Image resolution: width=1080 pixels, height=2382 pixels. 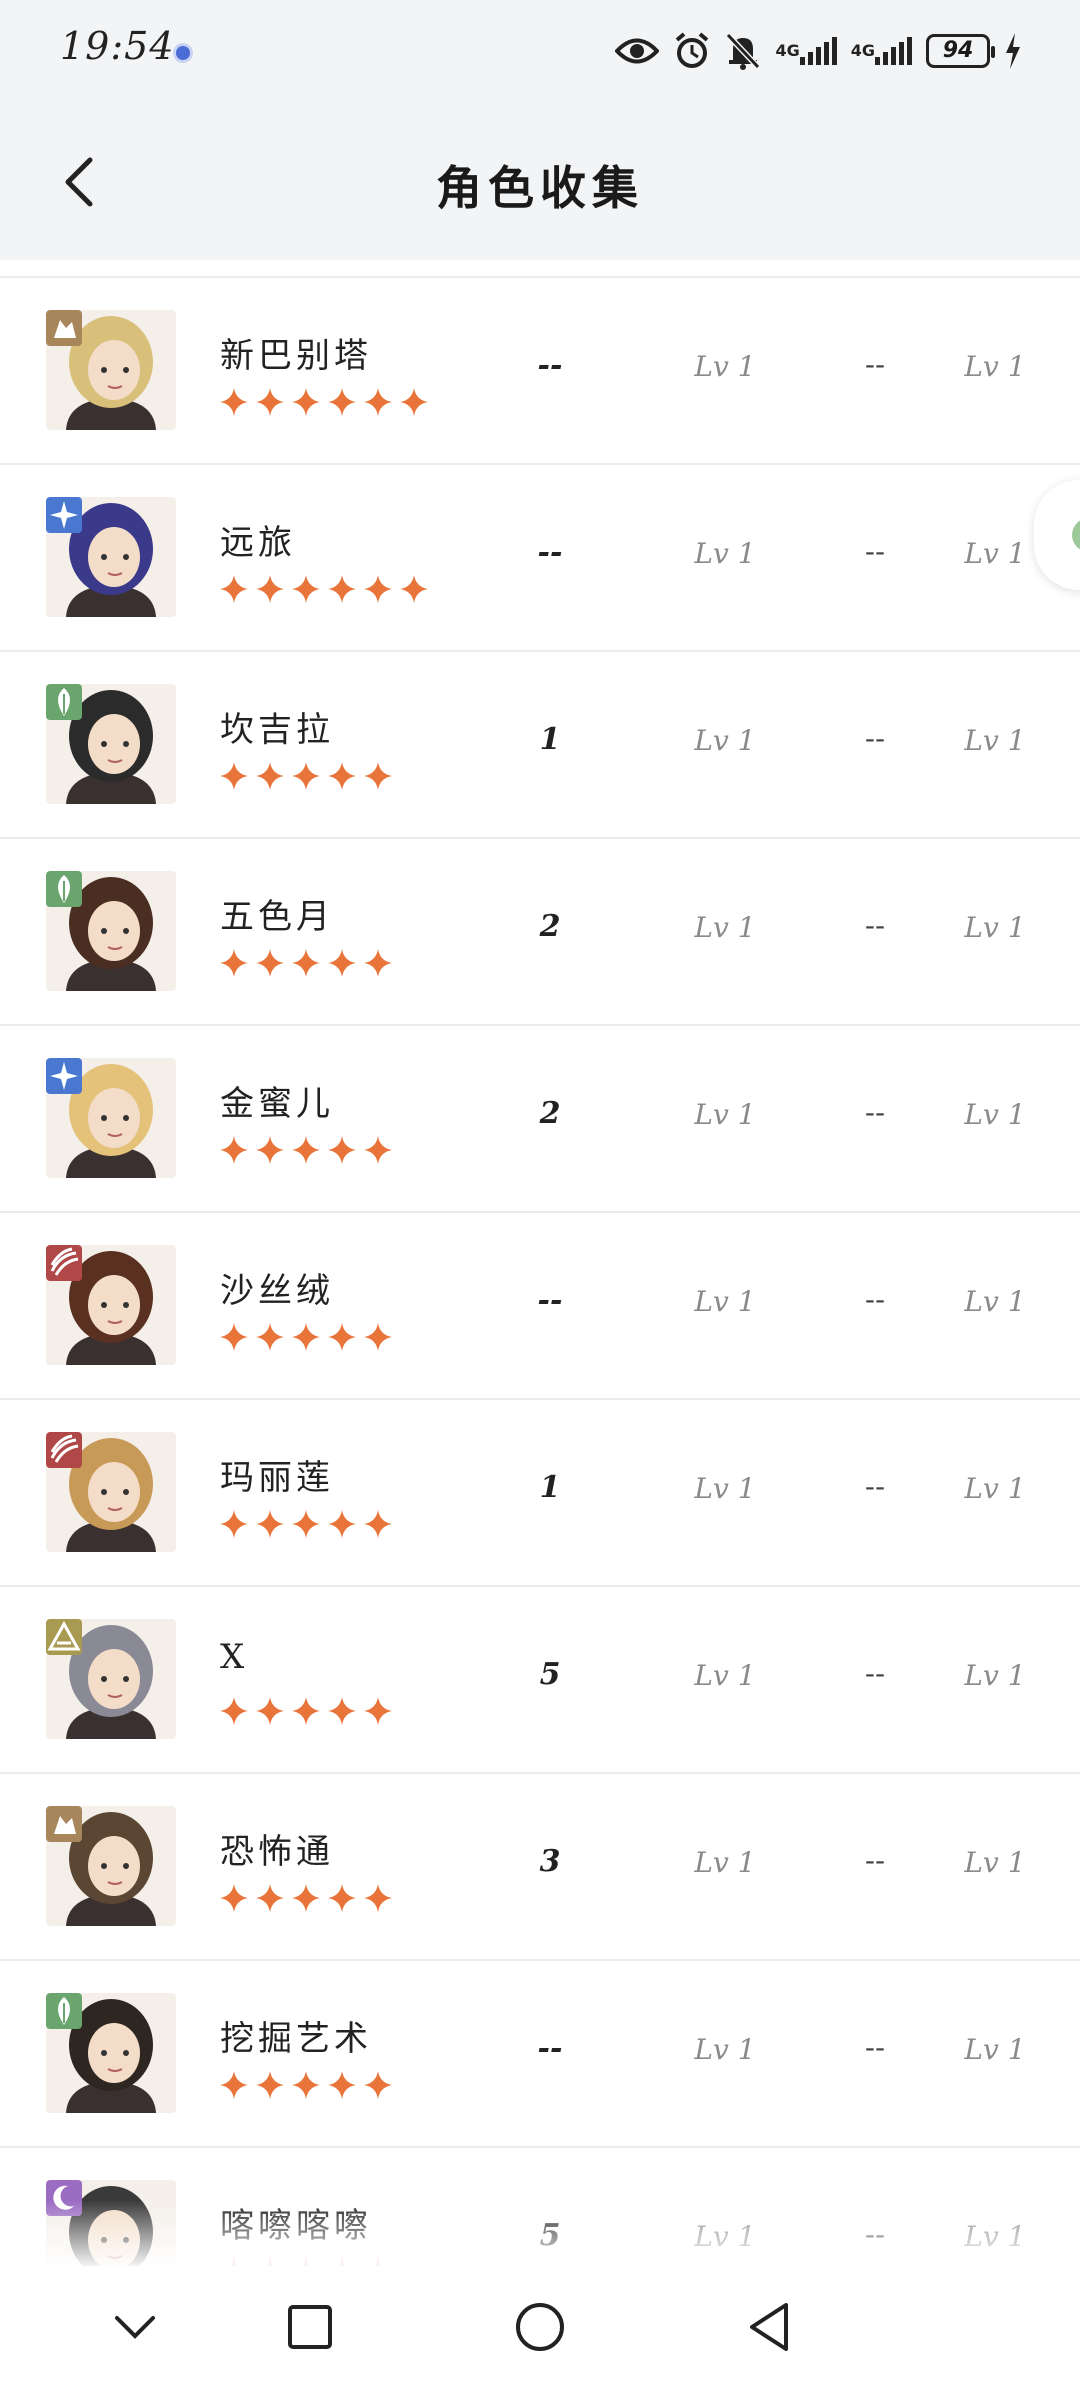 I want to click on star-icon, so click(x=64, y=515).